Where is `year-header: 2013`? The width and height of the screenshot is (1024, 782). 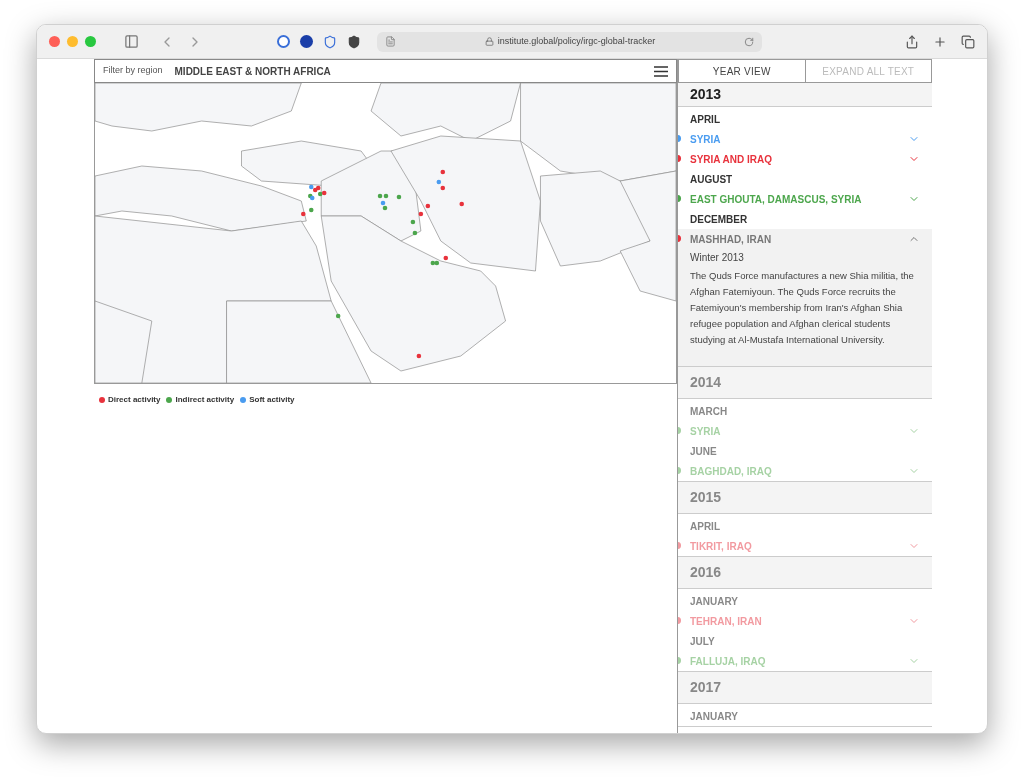
year-header: 2013 is located at coordinates (805, 95).